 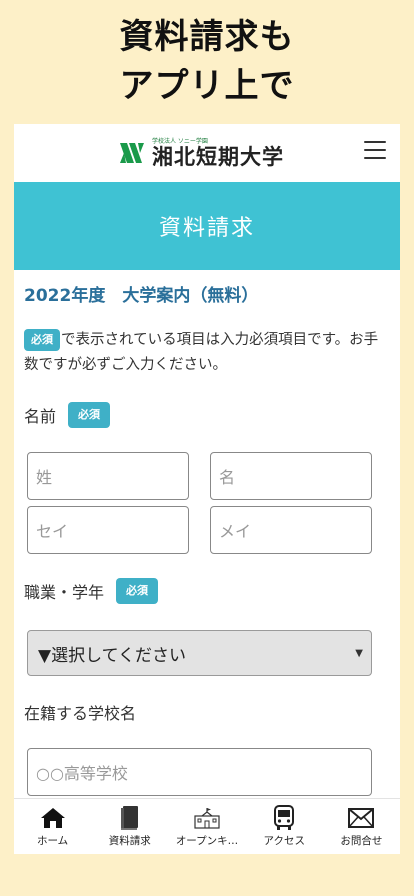 I want to click on tab-brochure-label: 資料請求, so click(x=129, y=841).